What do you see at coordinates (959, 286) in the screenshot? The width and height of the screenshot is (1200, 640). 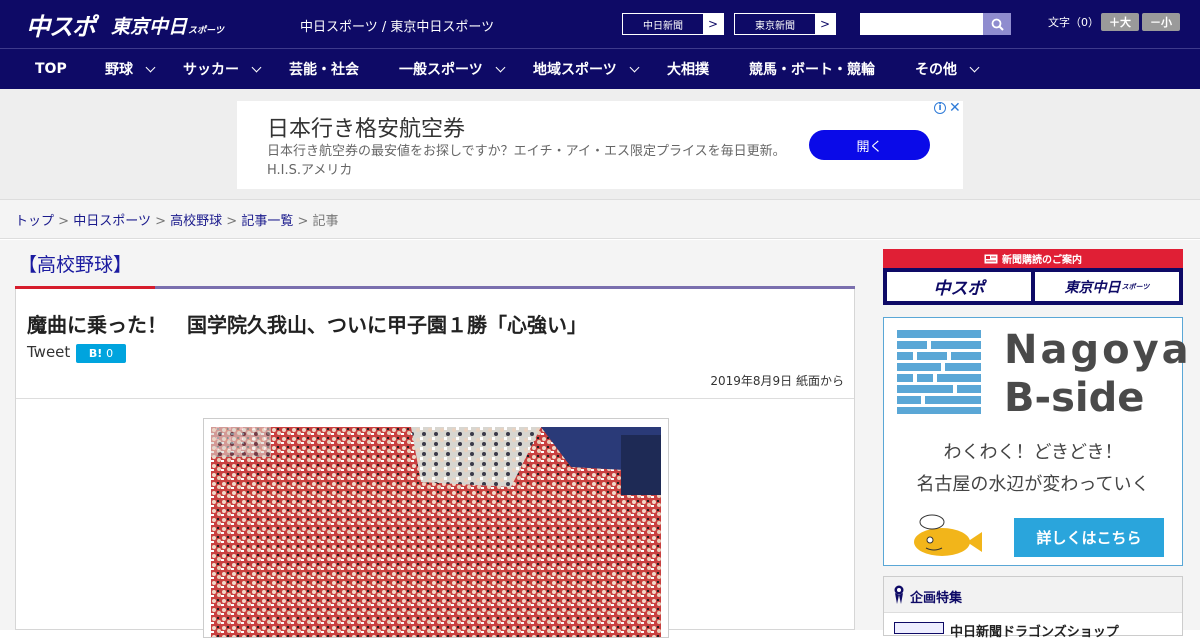 I see `subscribe-chuspo-button: 中スポ` at bounding box center [959, 286].